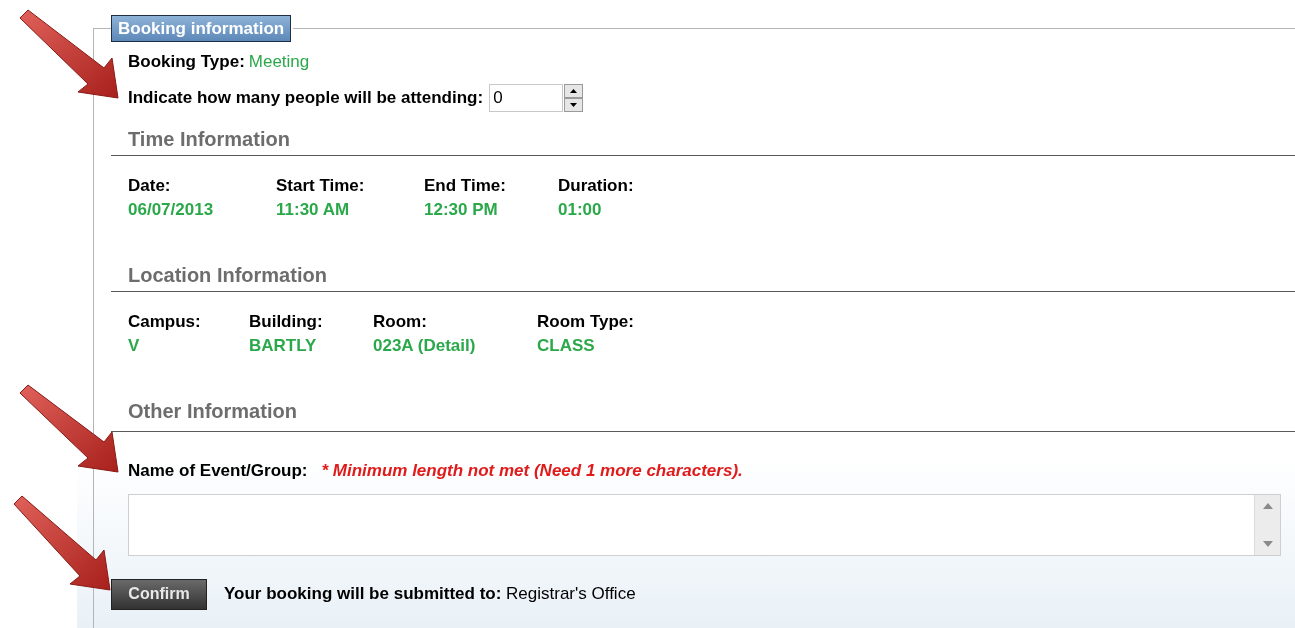 The height and width of the screenshot is (628, 1295). I want to click on field-label: Building:, so click(286, 322).